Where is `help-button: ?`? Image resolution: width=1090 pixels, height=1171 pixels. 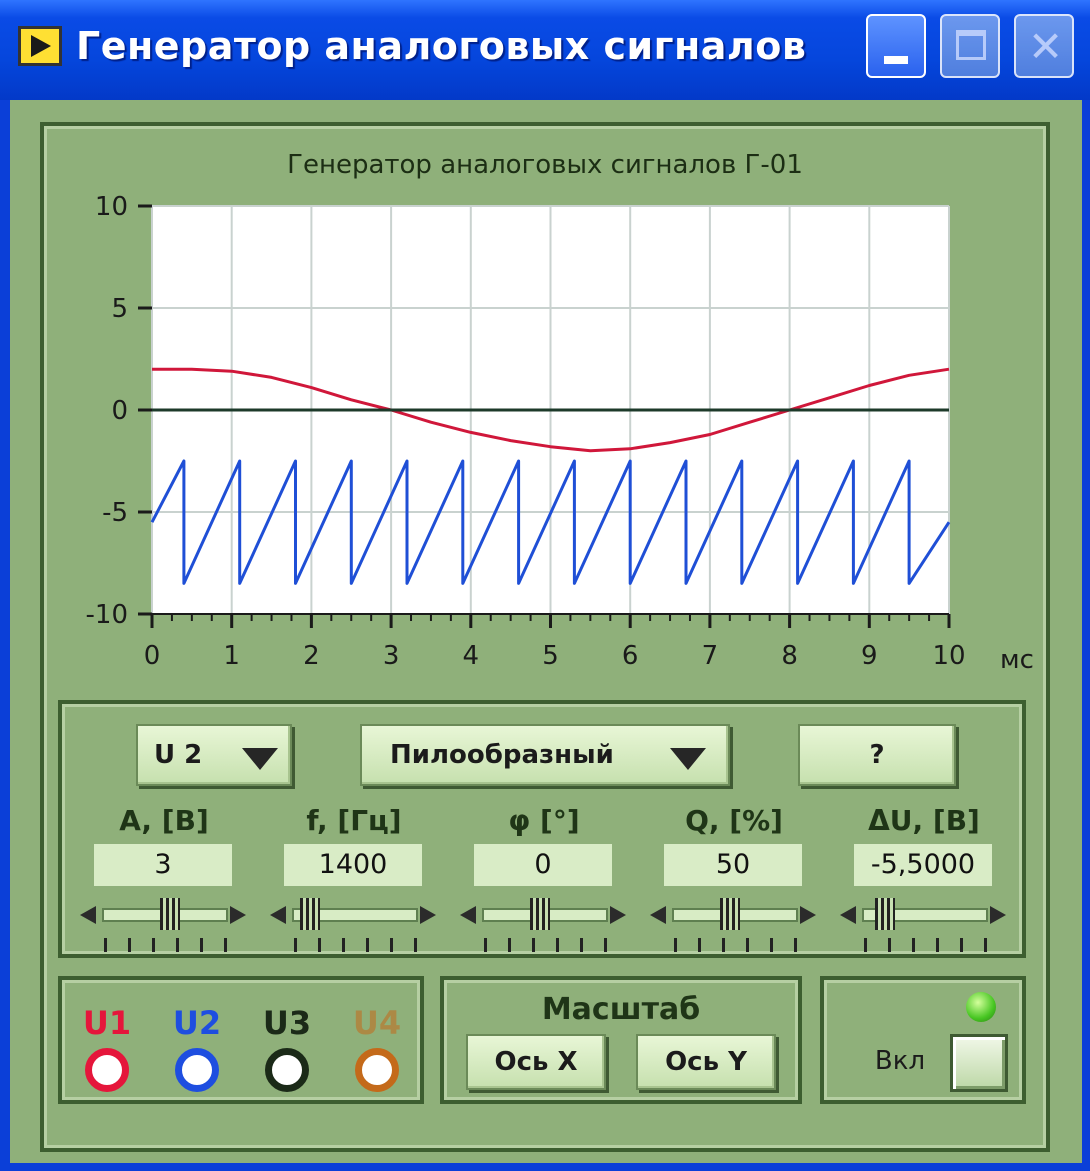 help-button: ? is located at coordinates (877, 755).